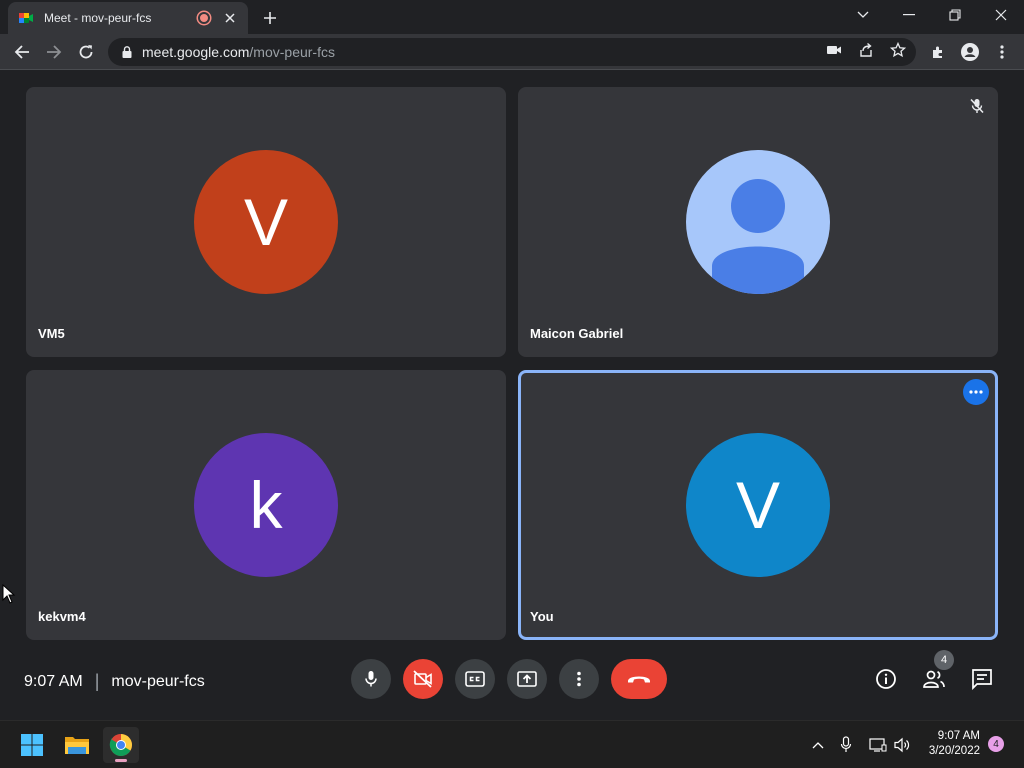 This screenshot has width=1024, height=768. Describe the element at coordinates (54, 52) in the screenshot. I see `forward-button` at that location.